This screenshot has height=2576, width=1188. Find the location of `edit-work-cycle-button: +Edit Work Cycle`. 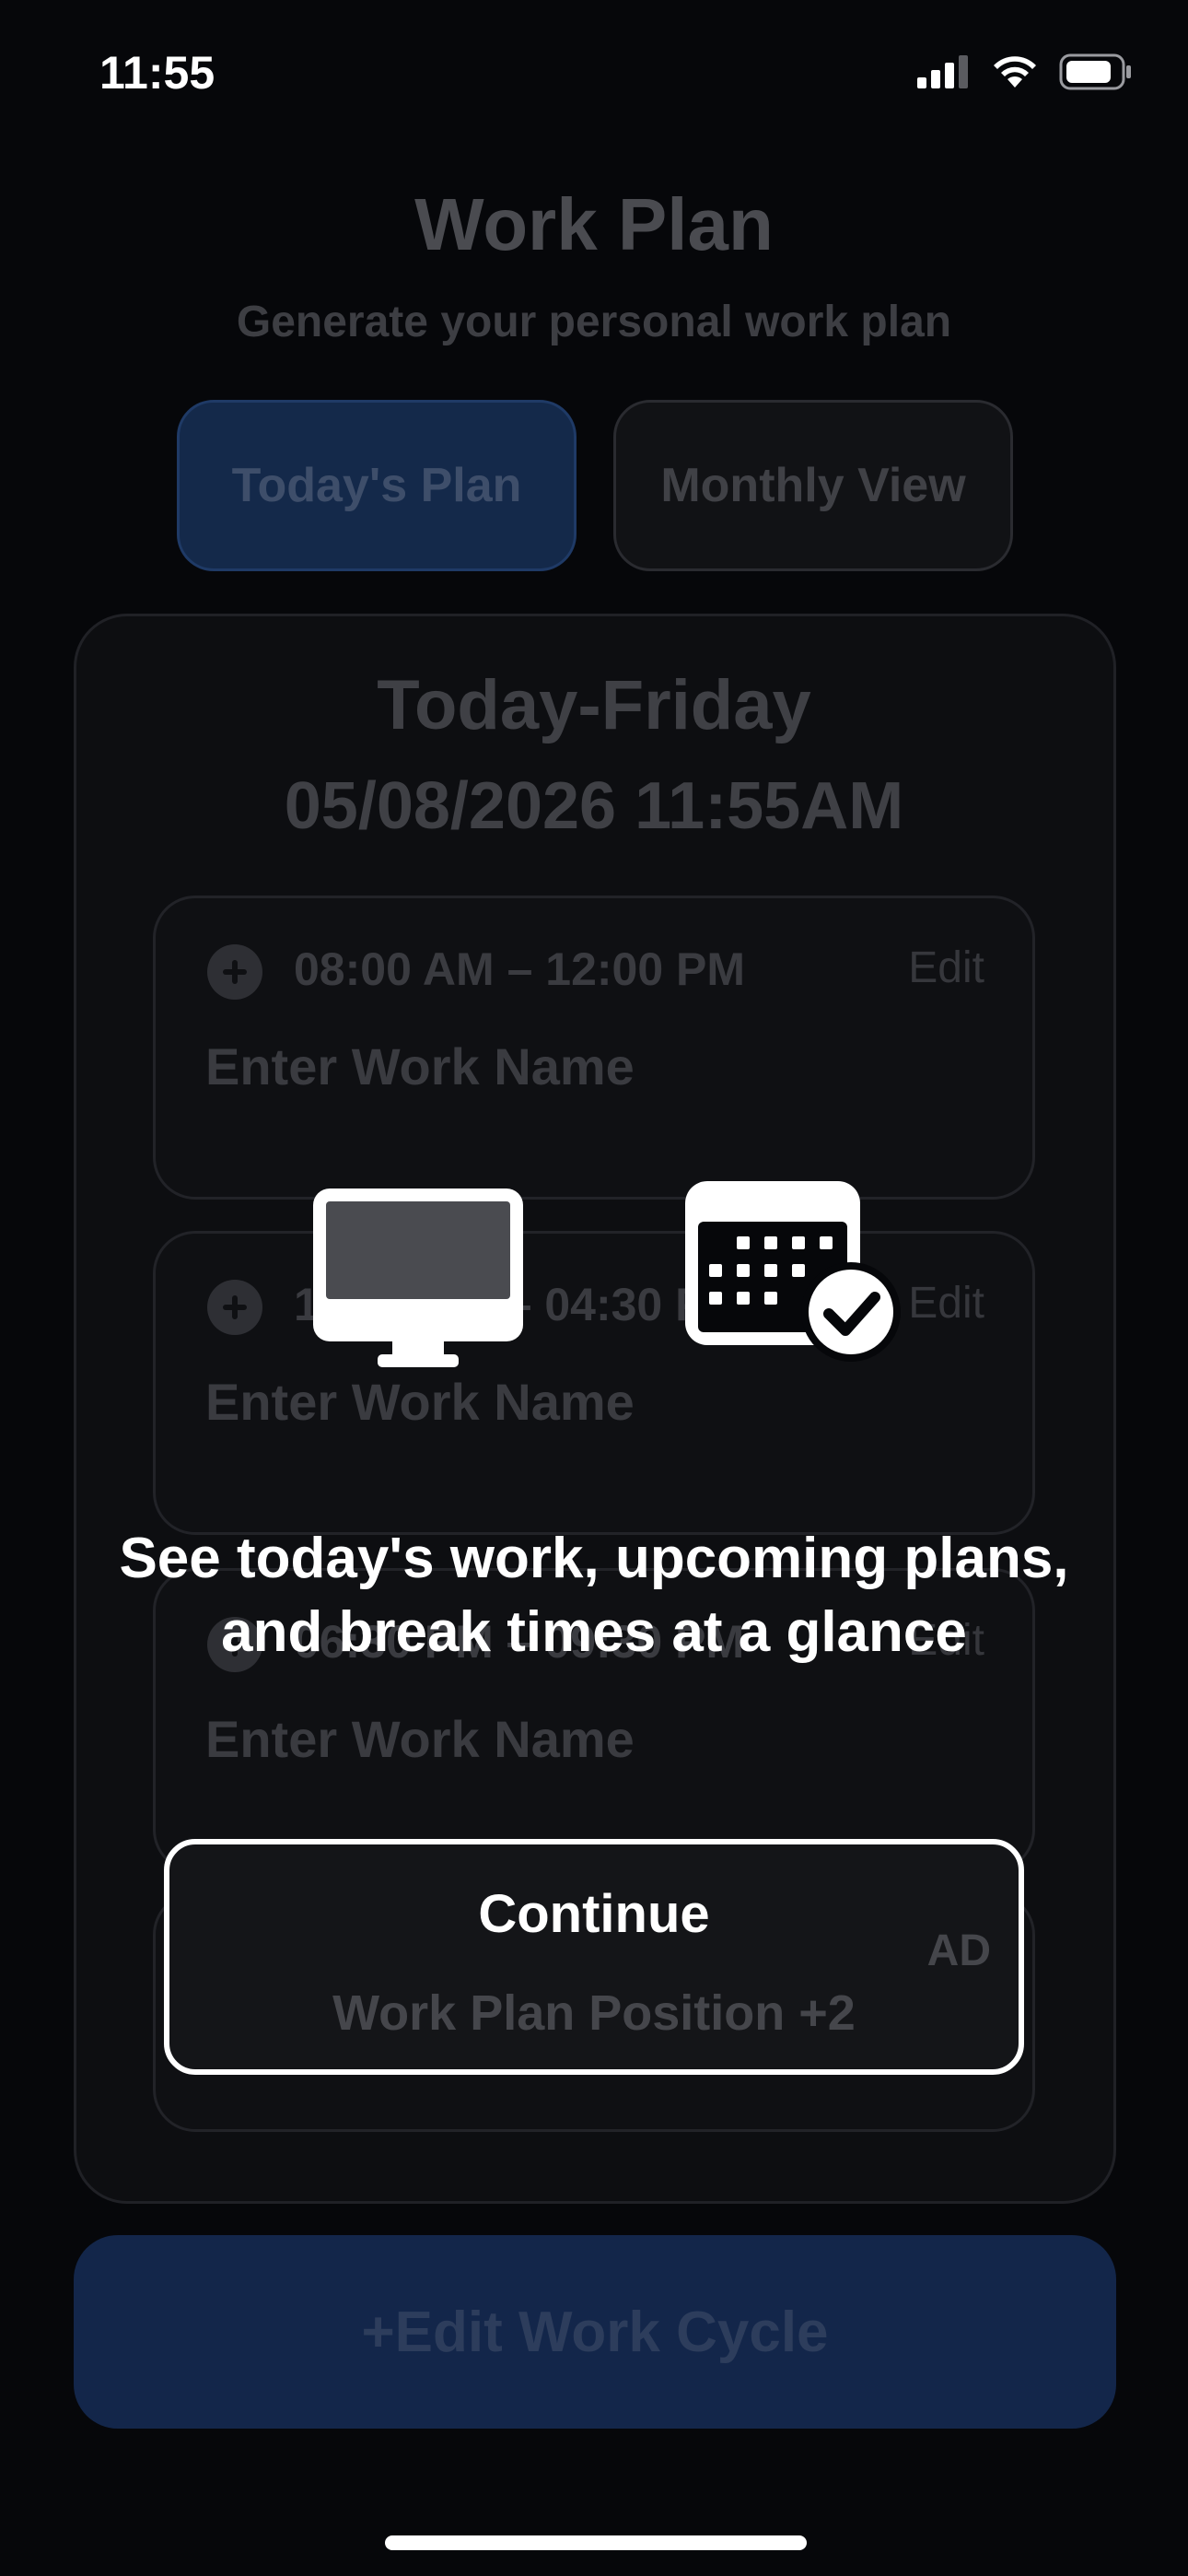

edit-work-cycle-button: +Edit Work Cycle is located at coordinates (595, 2332).